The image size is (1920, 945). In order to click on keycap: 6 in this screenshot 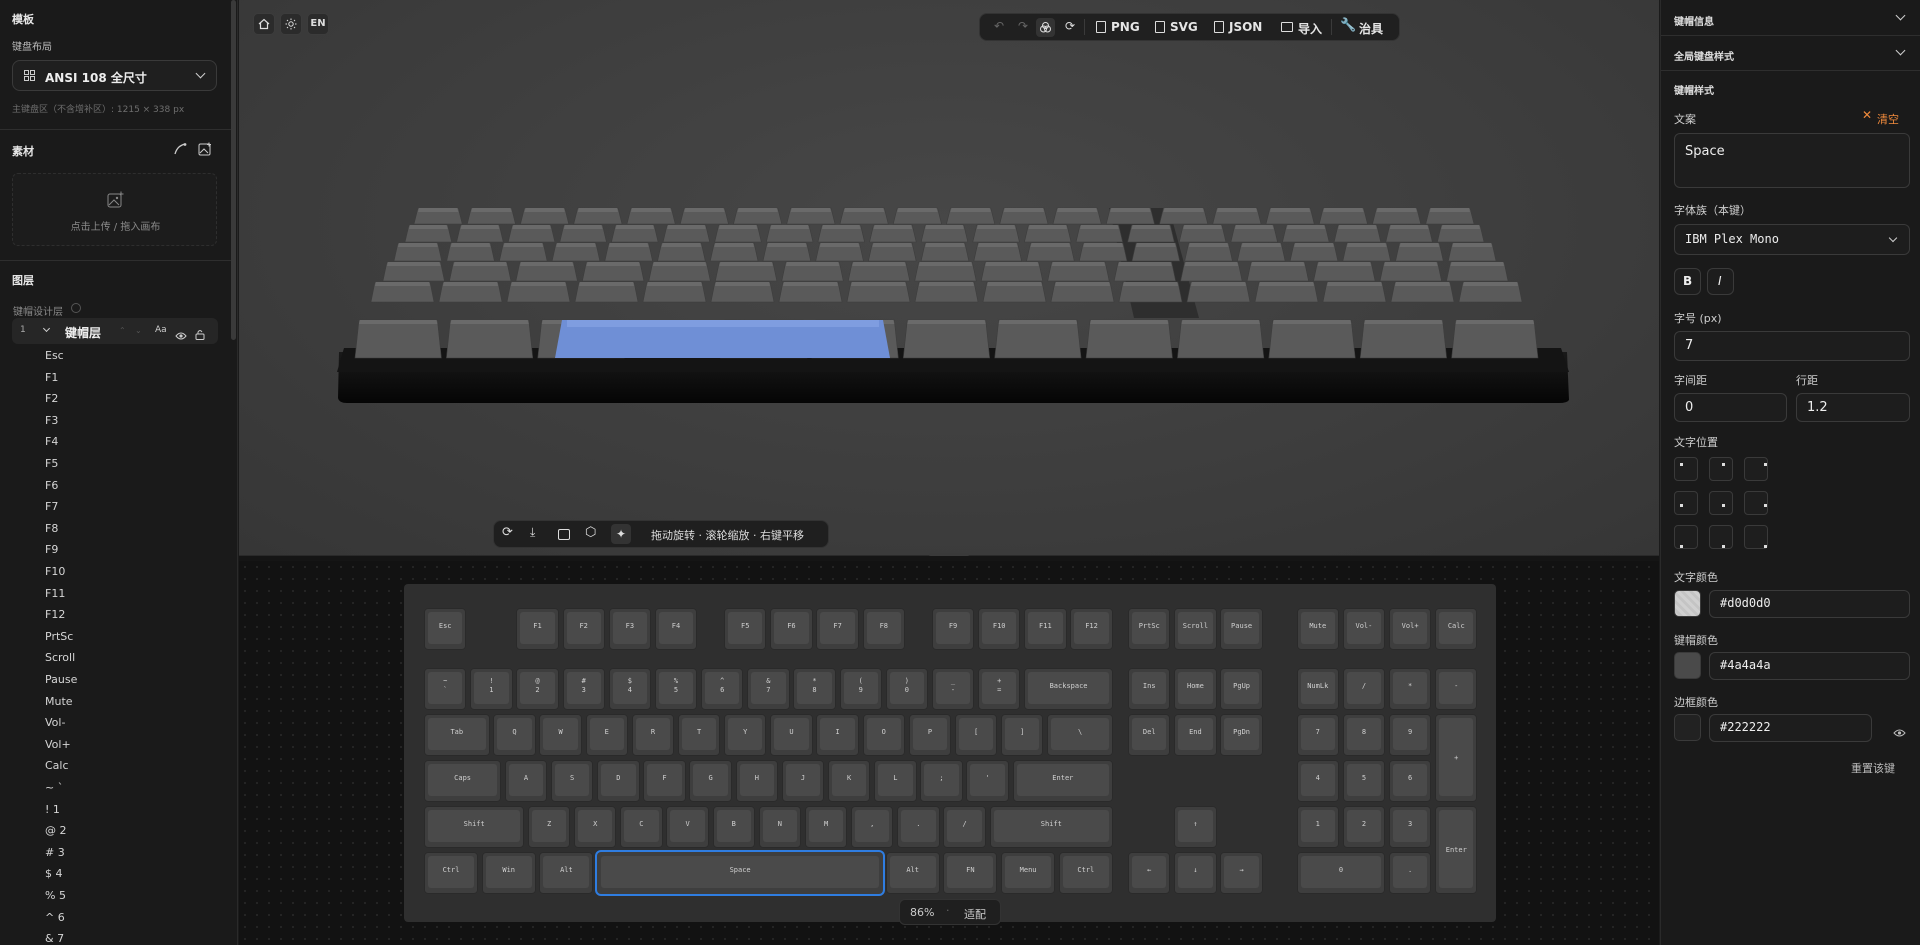, I will do `click(1410, 781)`.